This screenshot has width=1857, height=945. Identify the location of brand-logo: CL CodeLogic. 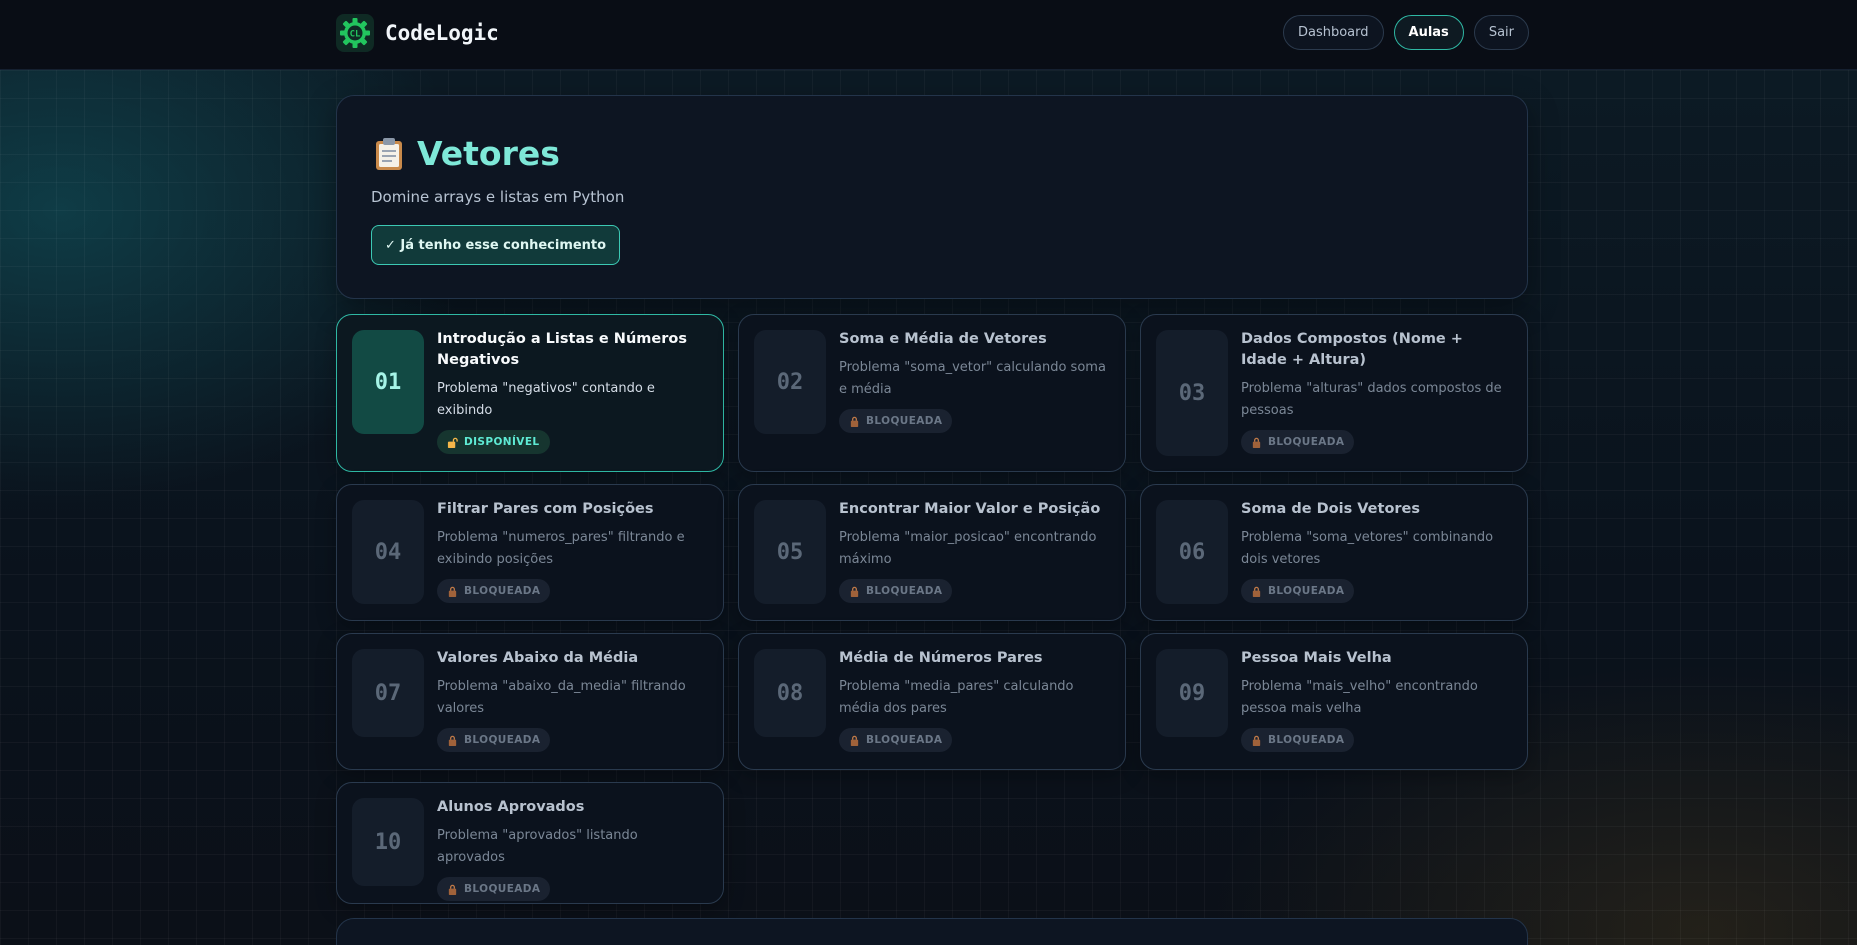
(417, 33).